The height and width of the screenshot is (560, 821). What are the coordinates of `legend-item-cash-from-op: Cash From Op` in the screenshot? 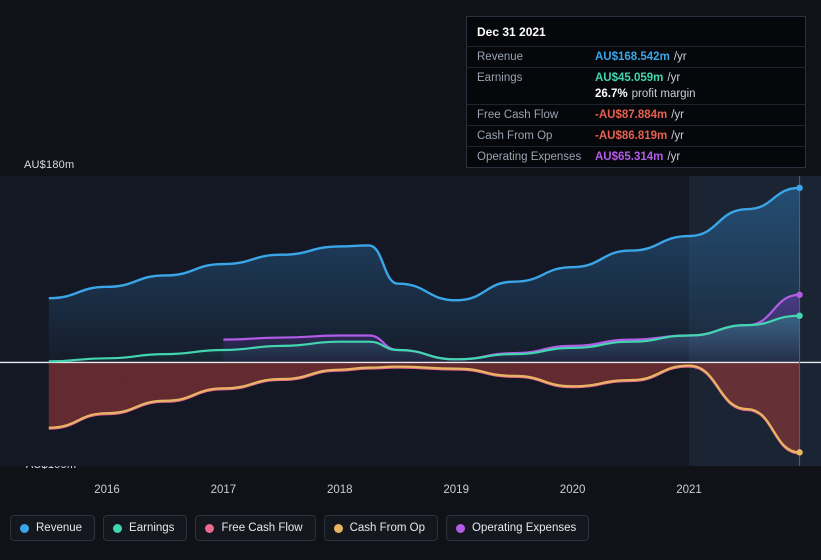 It's located at (381, 528).